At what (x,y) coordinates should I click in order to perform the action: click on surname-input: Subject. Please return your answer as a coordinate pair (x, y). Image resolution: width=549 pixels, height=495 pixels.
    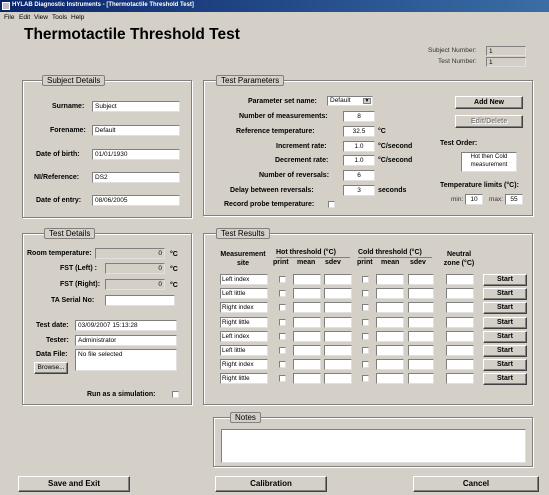
    Looking at the image, I should click on (136, 106).